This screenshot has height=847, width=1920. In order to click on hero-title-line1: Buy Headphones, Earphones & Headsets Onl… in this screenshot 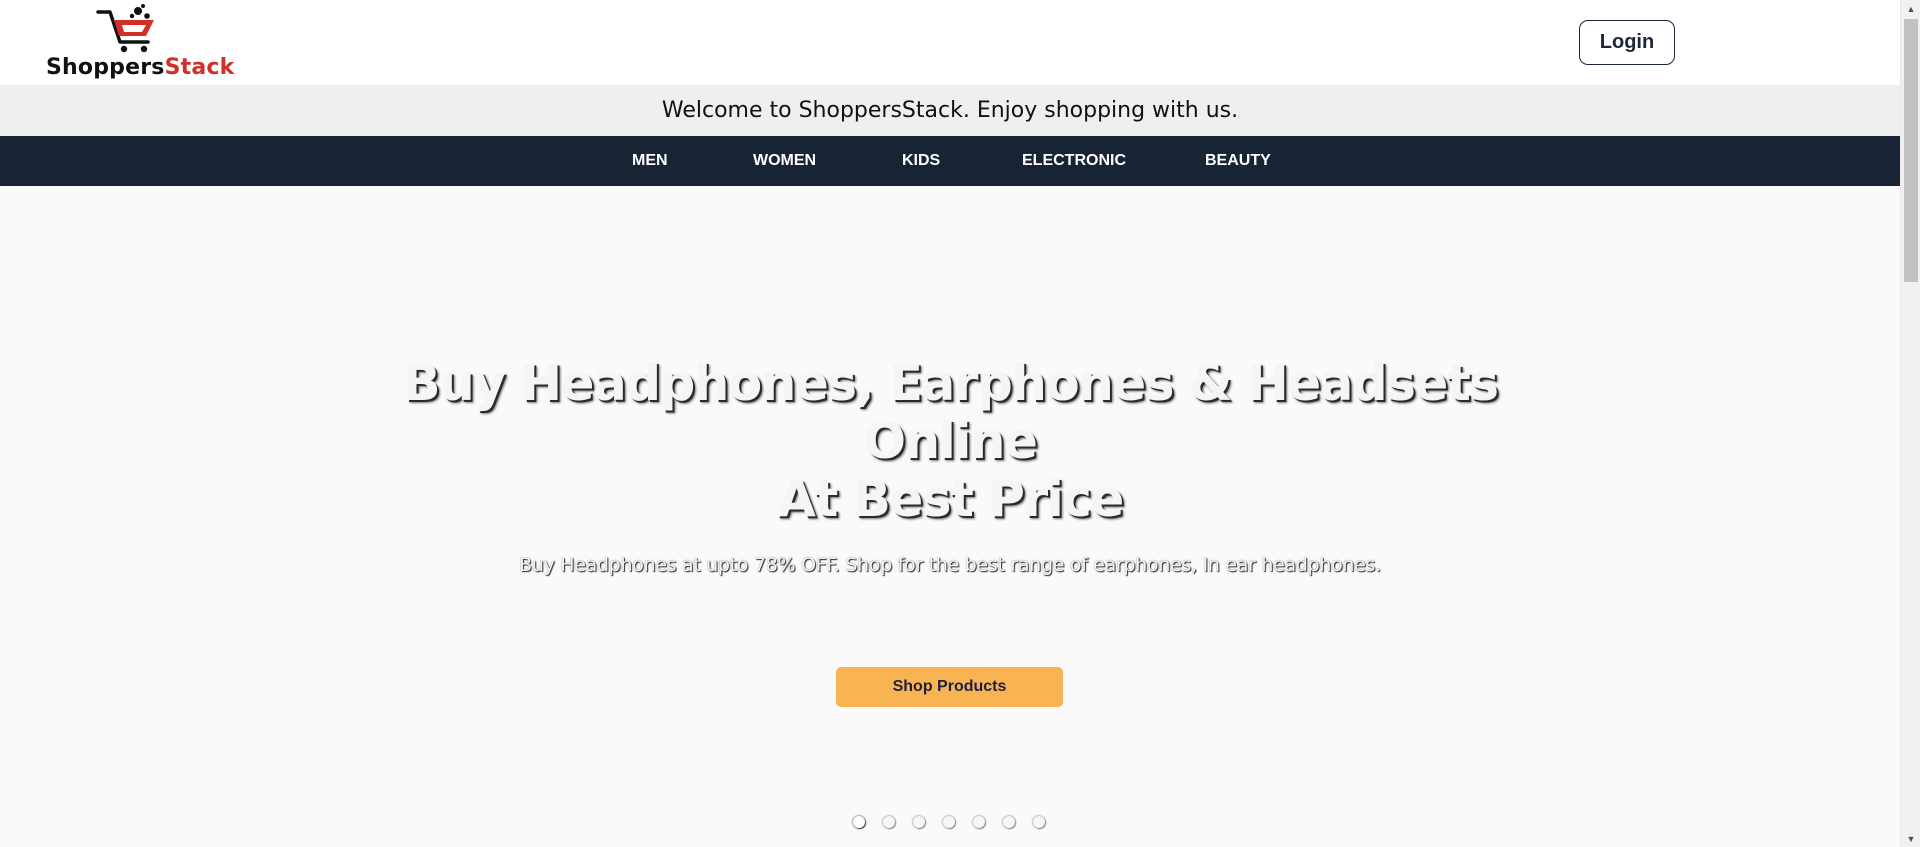, I will do `click(951, 412)`.